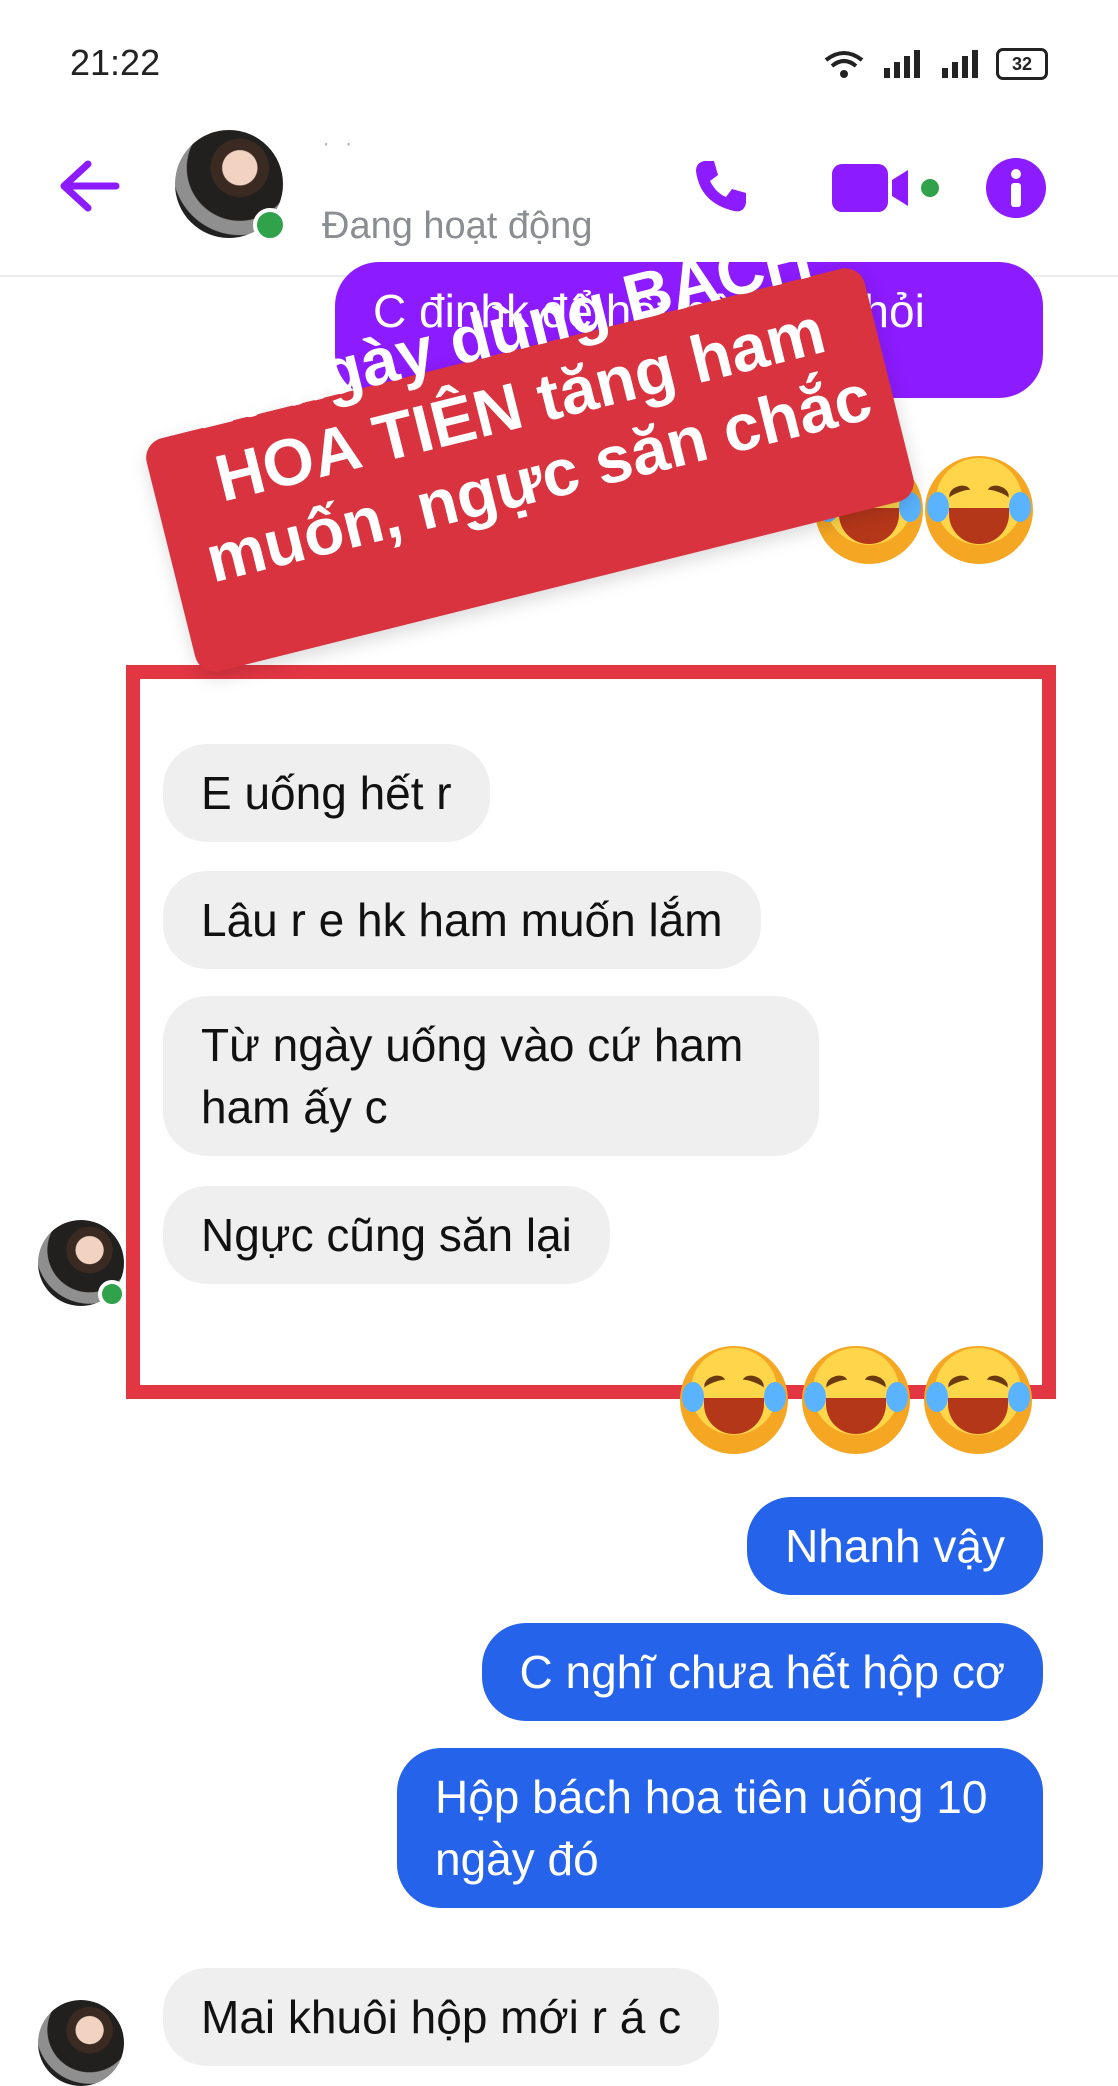 This screenshot has height=2086, width=1118. I want to click on phone-icon, so click(721, 186).